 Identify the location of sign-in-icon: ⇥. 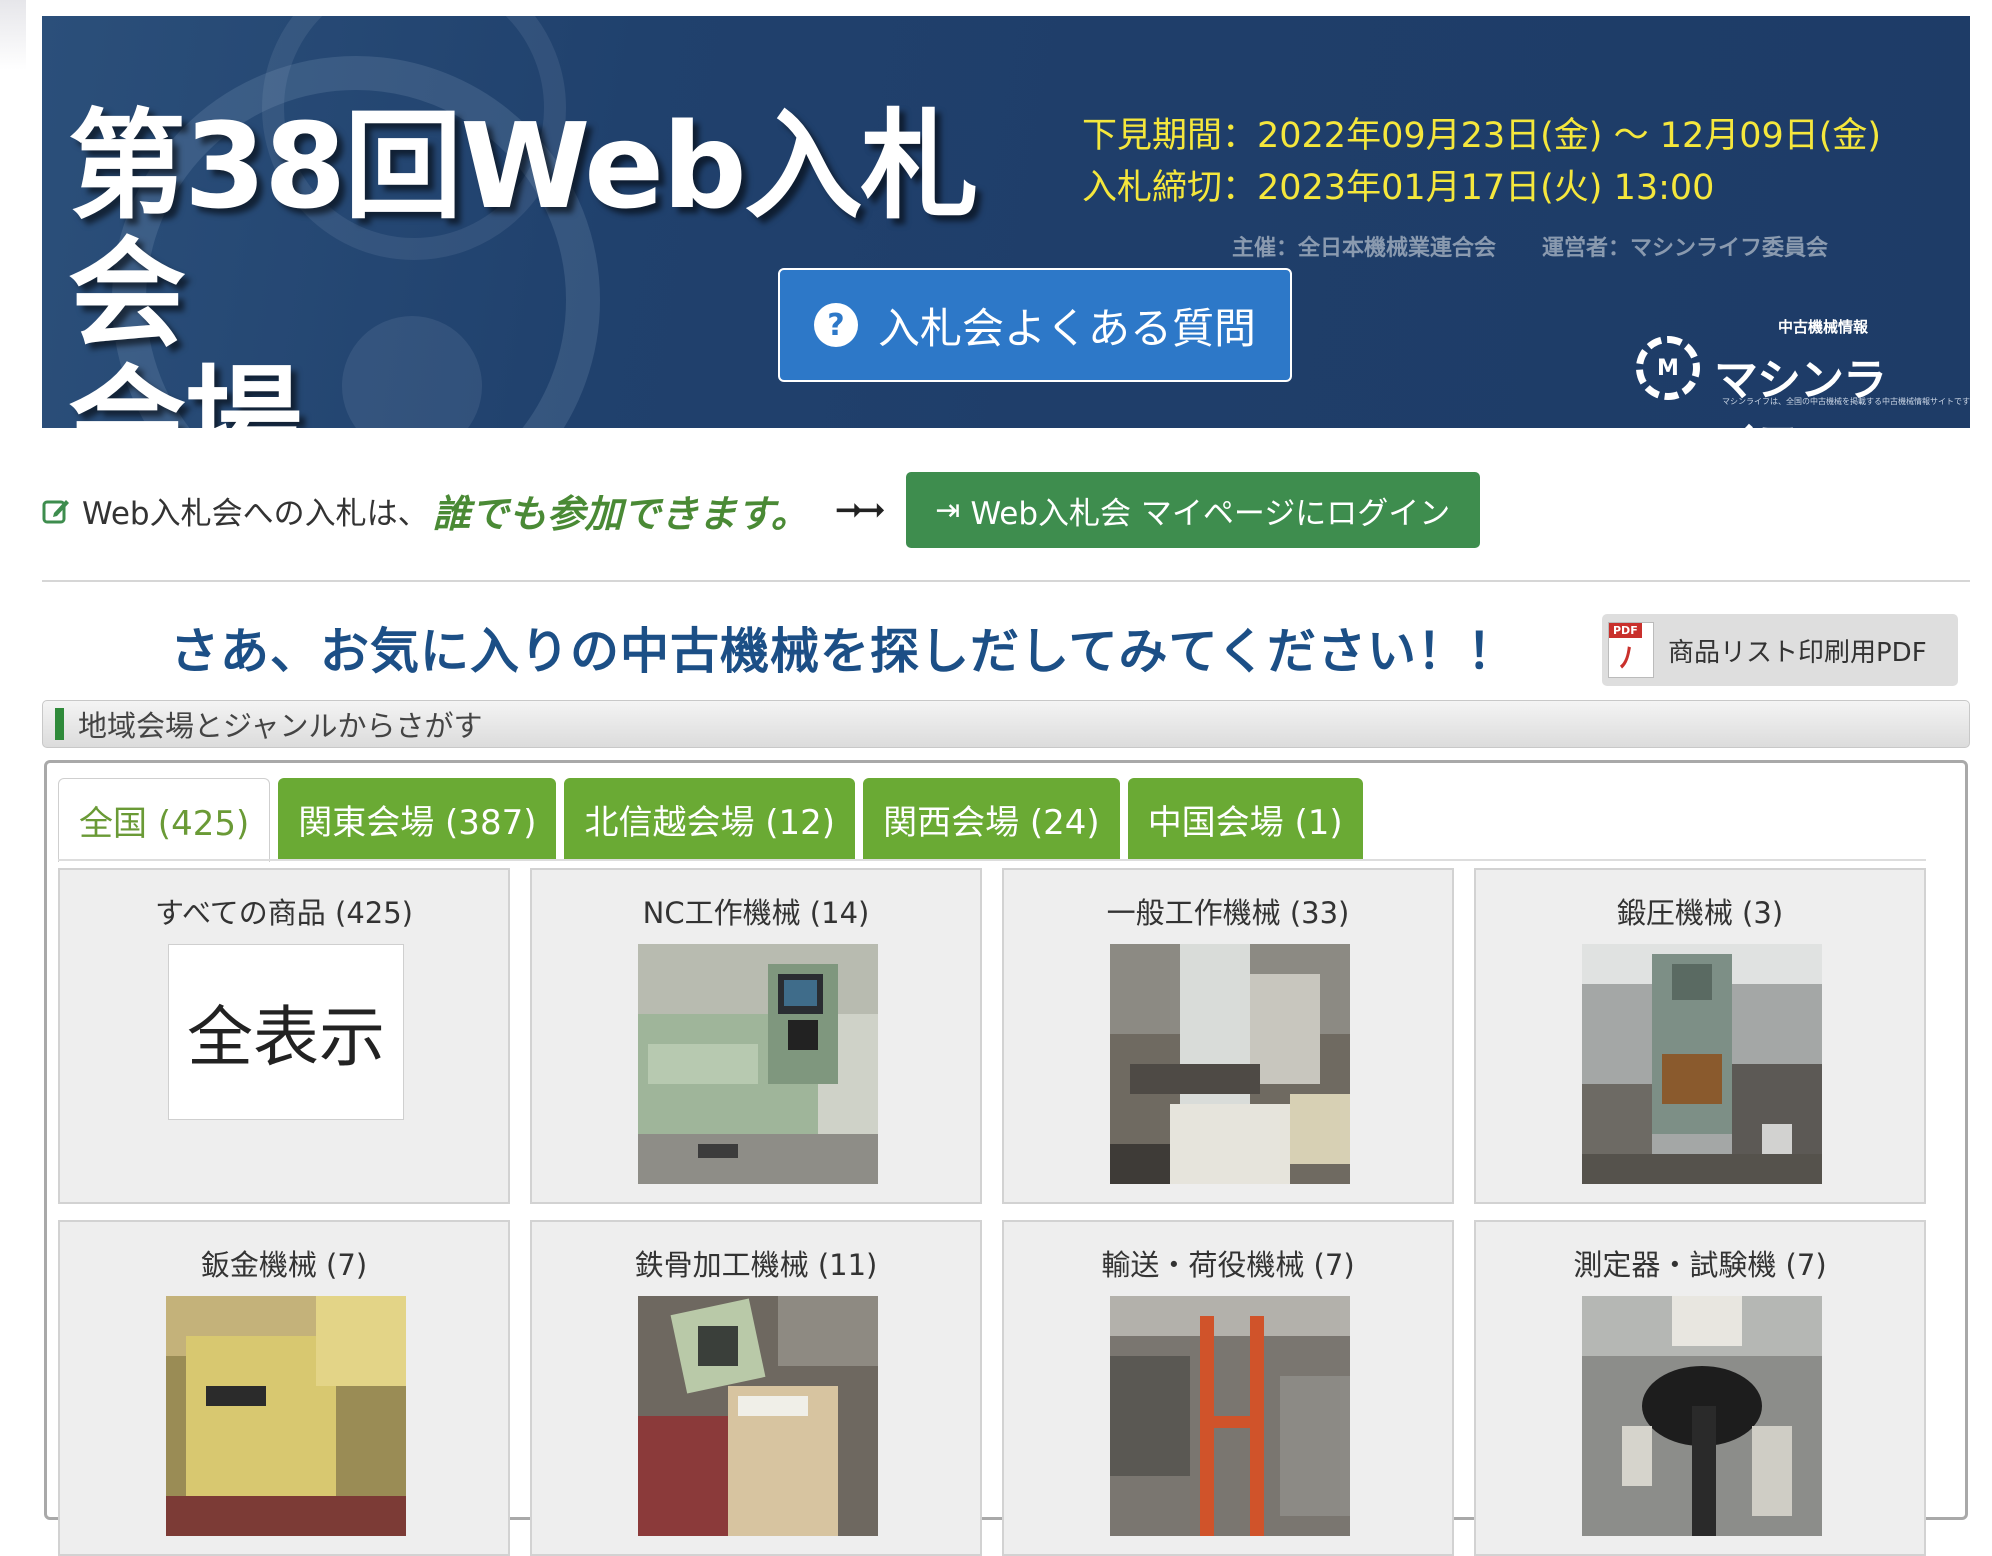
(948, 510).